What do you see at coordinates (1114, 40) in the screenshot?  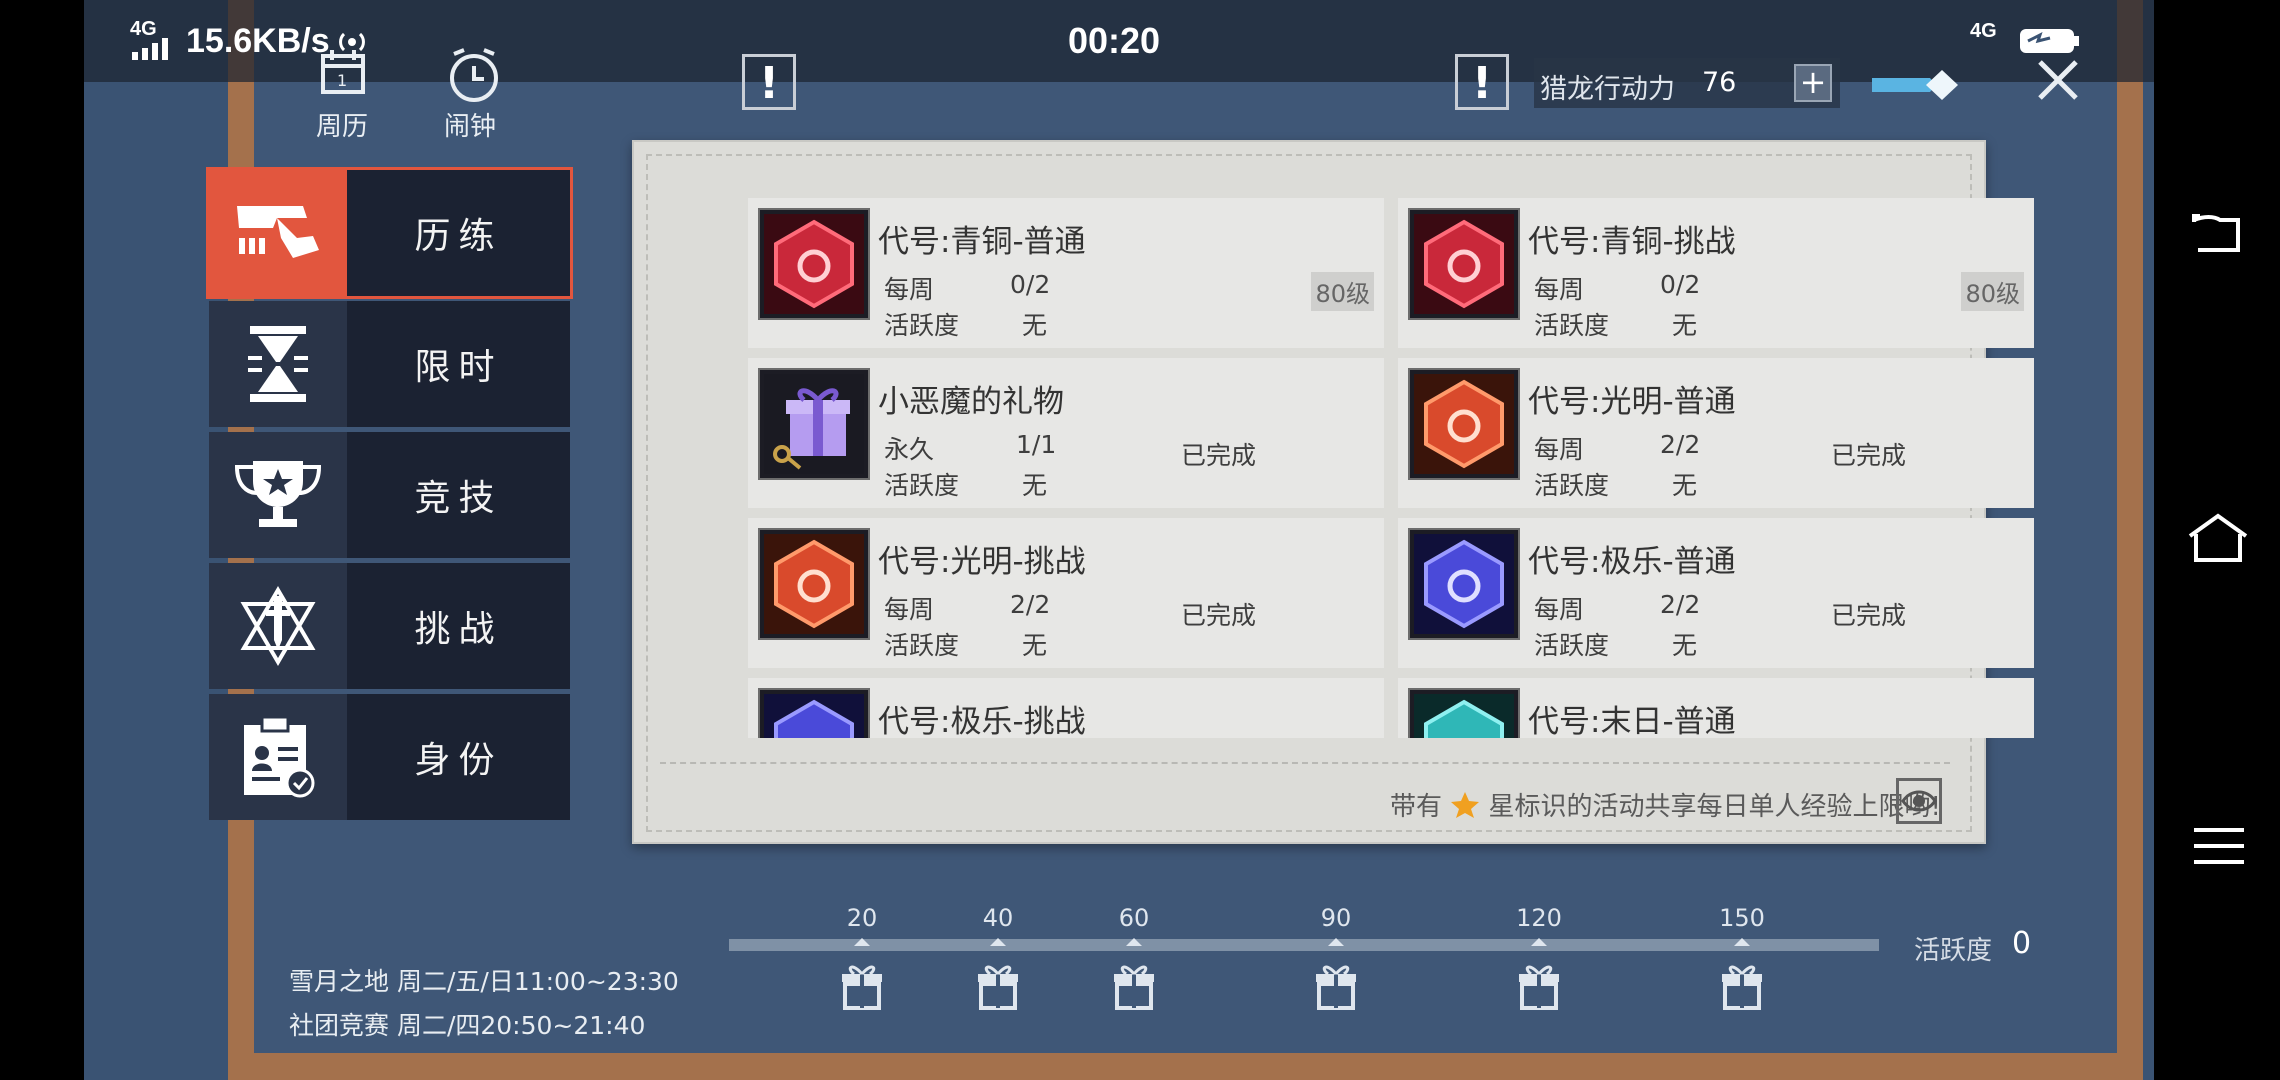 I see `clock: 00:20` at bounding box center [1114, 40].